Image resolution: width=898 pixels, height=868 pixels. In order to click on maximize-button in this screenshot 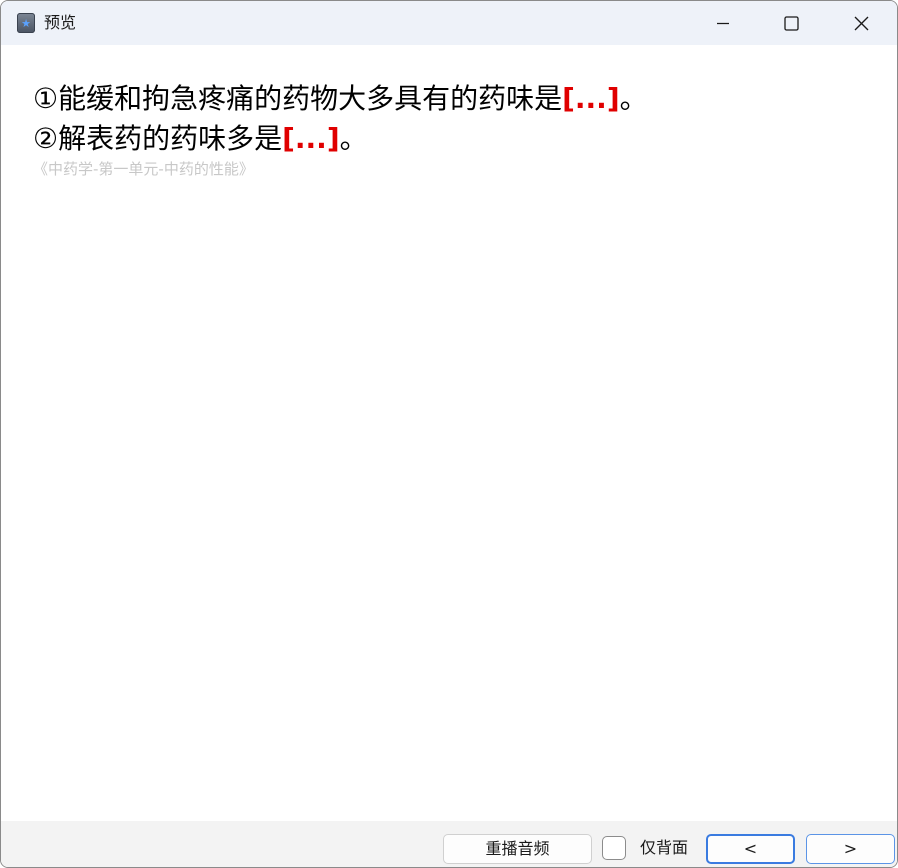, I will do `click(791, 23)`.